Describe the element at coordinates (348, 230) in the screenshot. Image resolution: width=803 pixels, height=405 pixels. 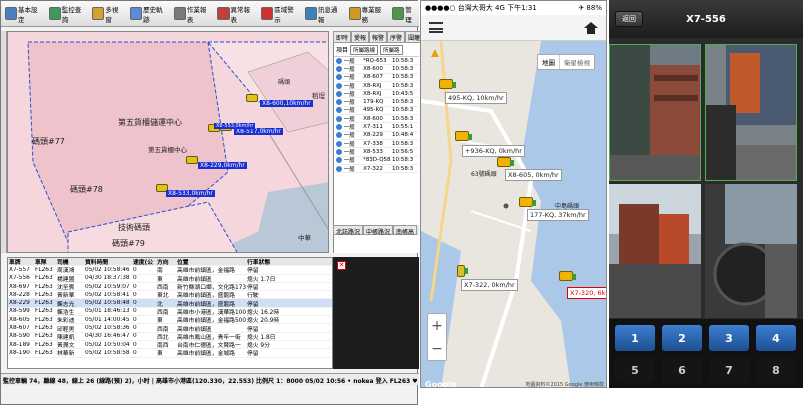
I see `traffic-tab: 北誌路況` at that location.